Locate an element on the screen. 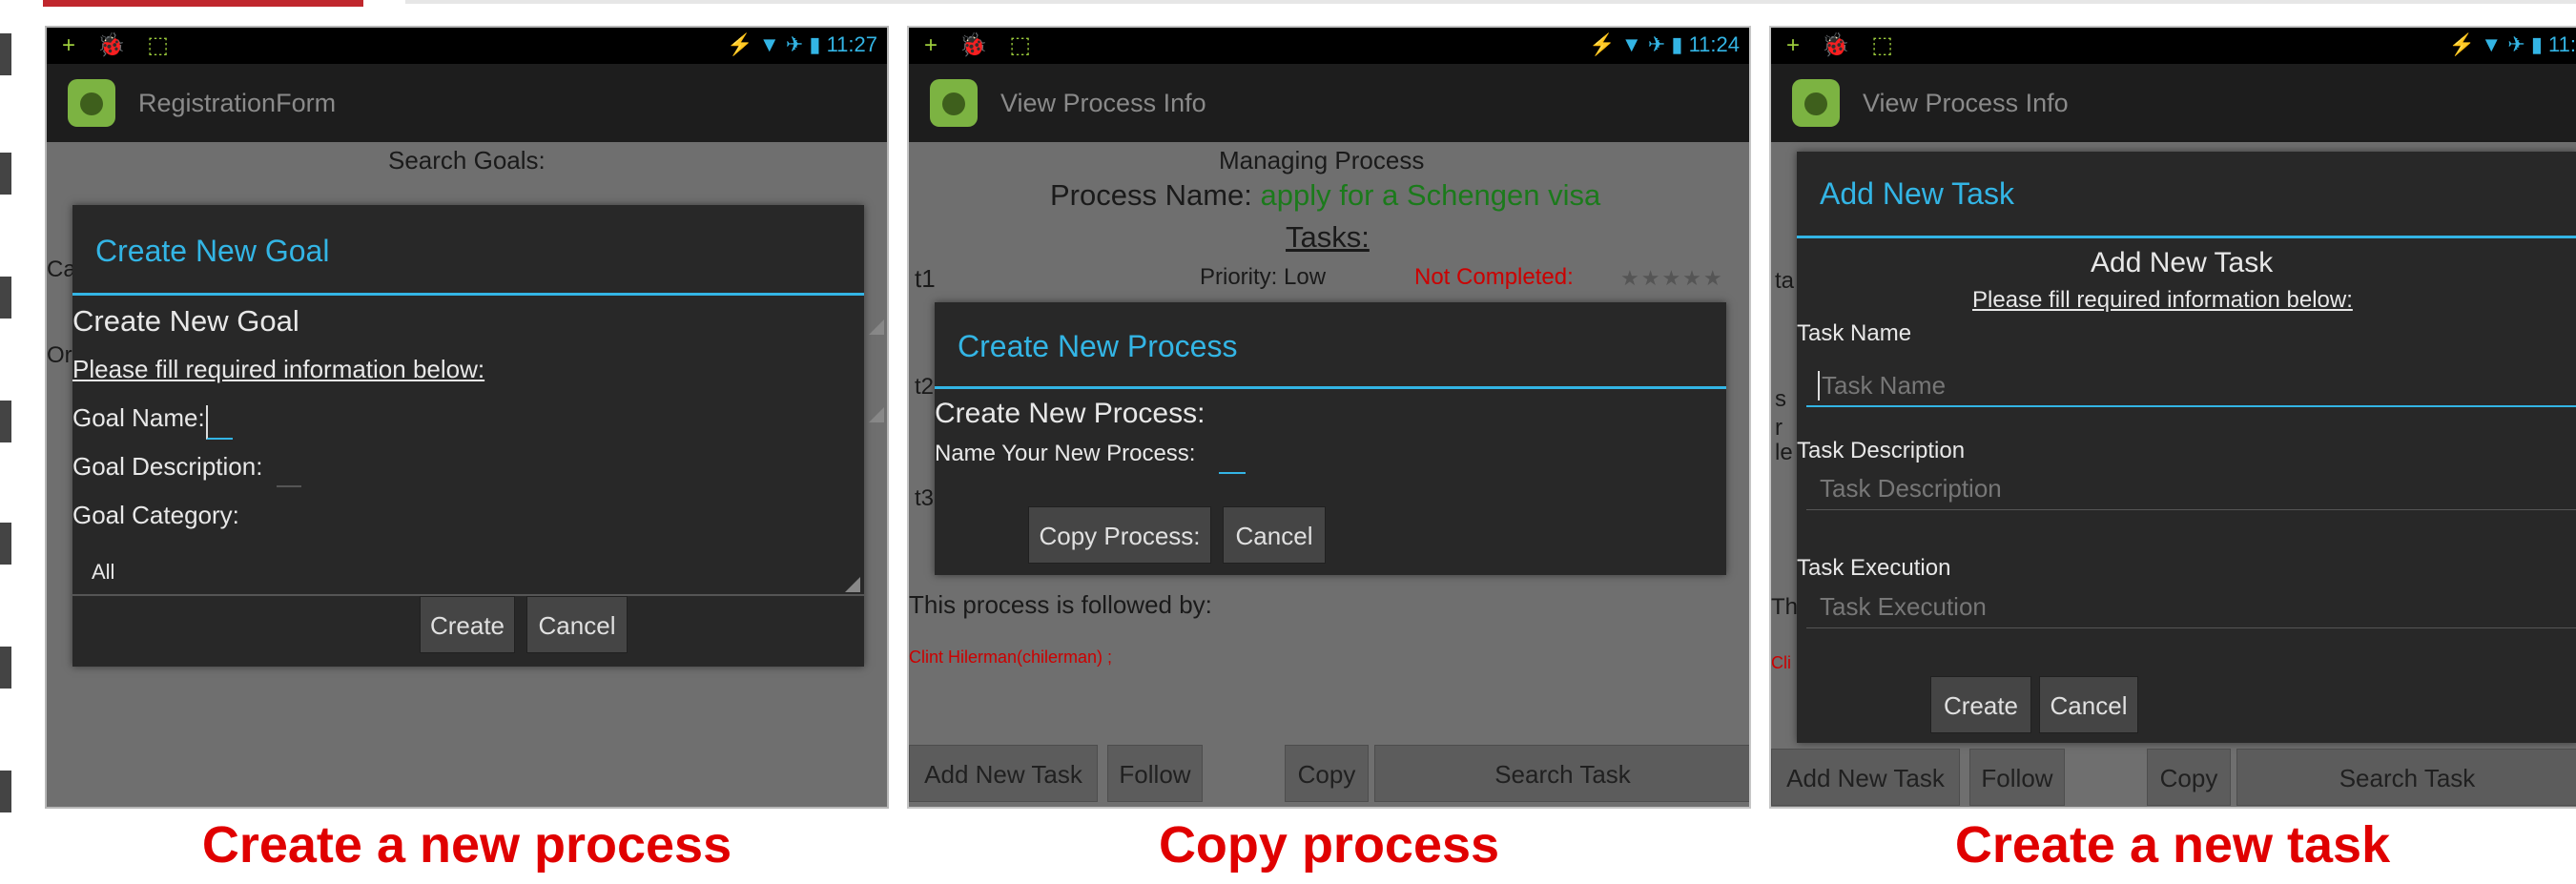 The height and width of the screenshot is (884, 2576). followed-by-label: This process is followed by: is located at coordinates (1060, 604).